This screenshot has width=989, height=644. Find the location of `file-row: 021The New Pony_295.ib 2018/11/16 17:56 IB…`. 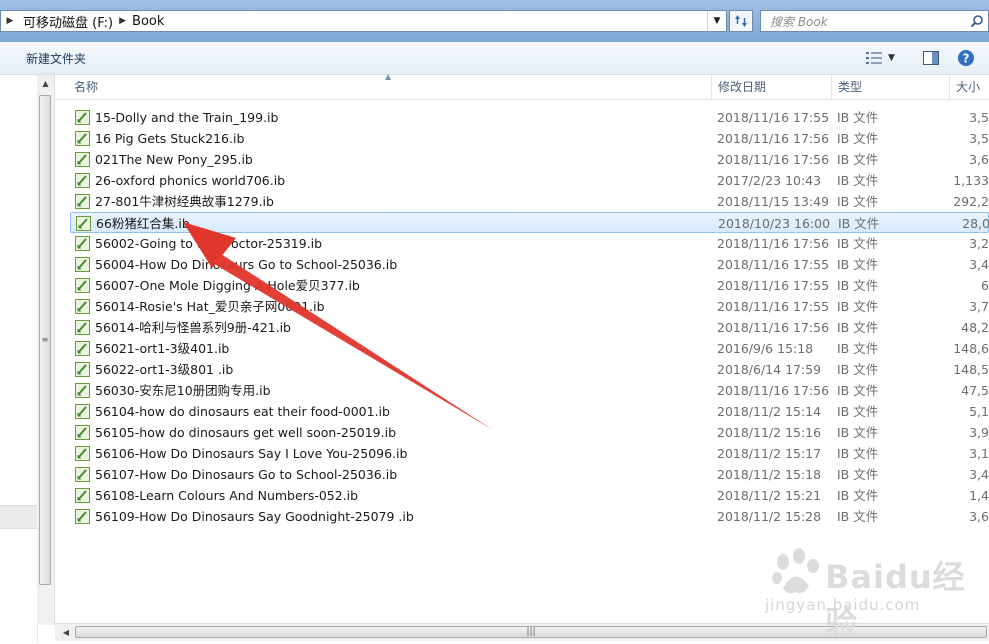

file-row: 021The New Pony_295.ib 2018/11/16 17:56 IB… is located at coordinates (529, 159).